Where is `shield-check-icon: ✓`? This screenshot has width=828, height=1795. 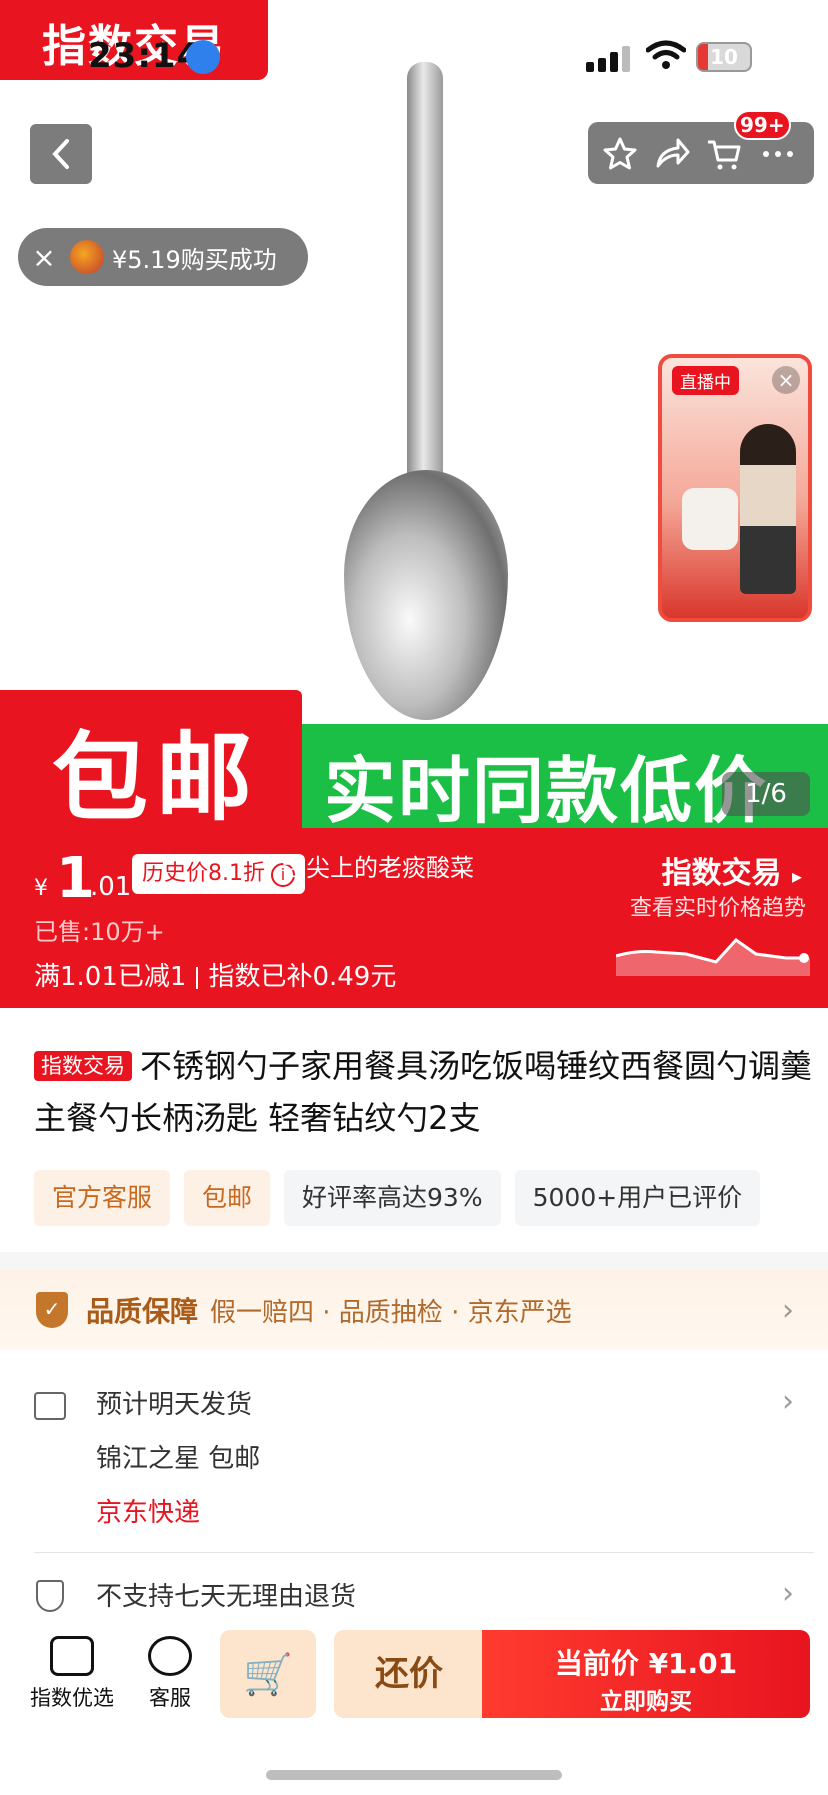 shield-check-icon: ✓ is located at coordinates (52, 1310).